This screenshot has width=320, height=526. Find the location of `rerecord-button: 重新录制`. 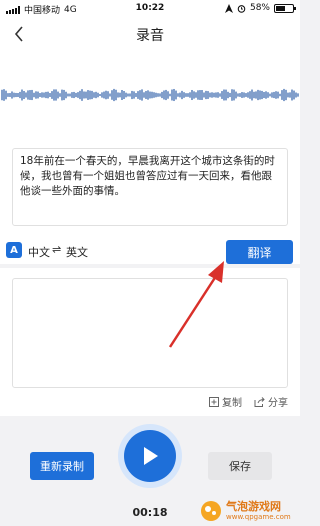

rerecord-button: 重新录制 is located at coordinates (62, 466).